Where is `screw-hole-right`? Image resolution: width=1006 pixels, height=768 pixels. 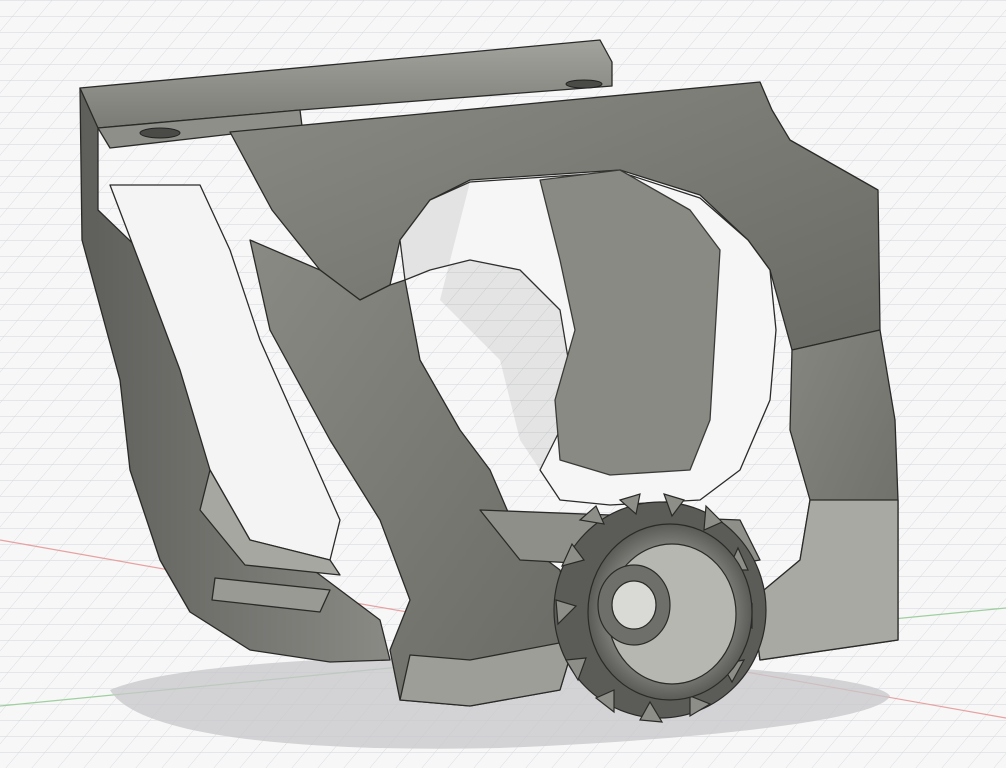
screw-hole-right is located at coordinates (584, 84).